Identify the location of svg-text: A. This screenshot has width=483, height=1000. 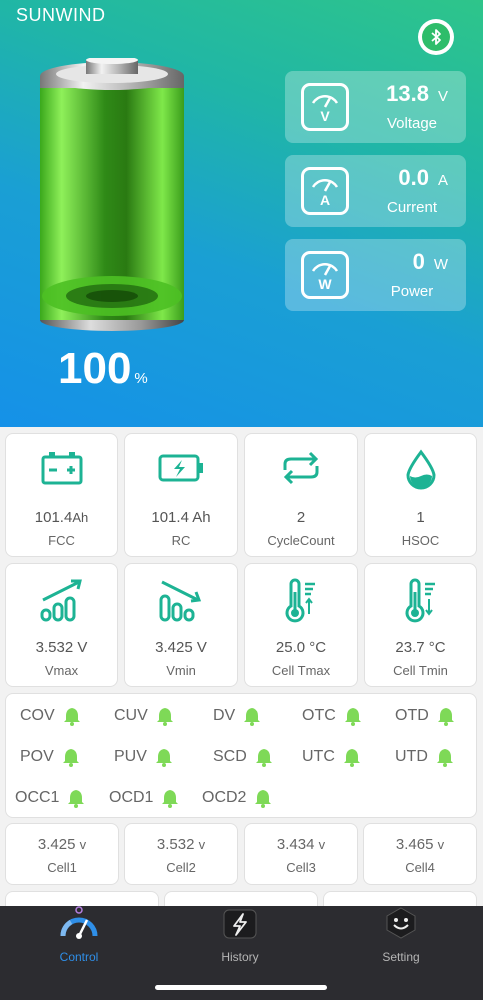
(325, 200).